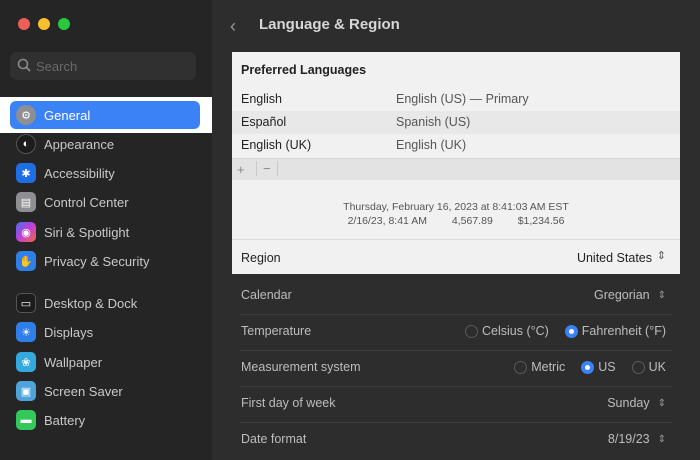  What do you see at coordinates (105, 362) in the screenshot?
I see `sidebar-item-wallpaper: ❀ Wallpaper` at bounding box center [105, 362].